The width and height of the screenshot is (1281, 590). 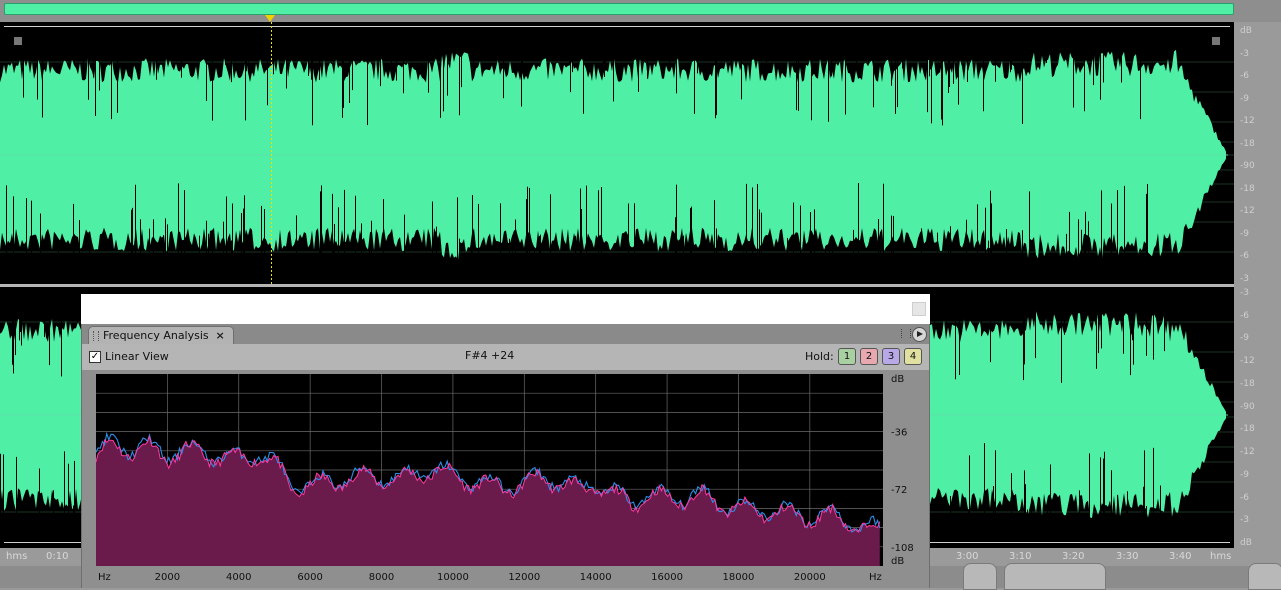 What do you see at coordinates (596, 577) in the screenshot?
I see `x-tick-label: 14000` at bounding box center [596, 577].